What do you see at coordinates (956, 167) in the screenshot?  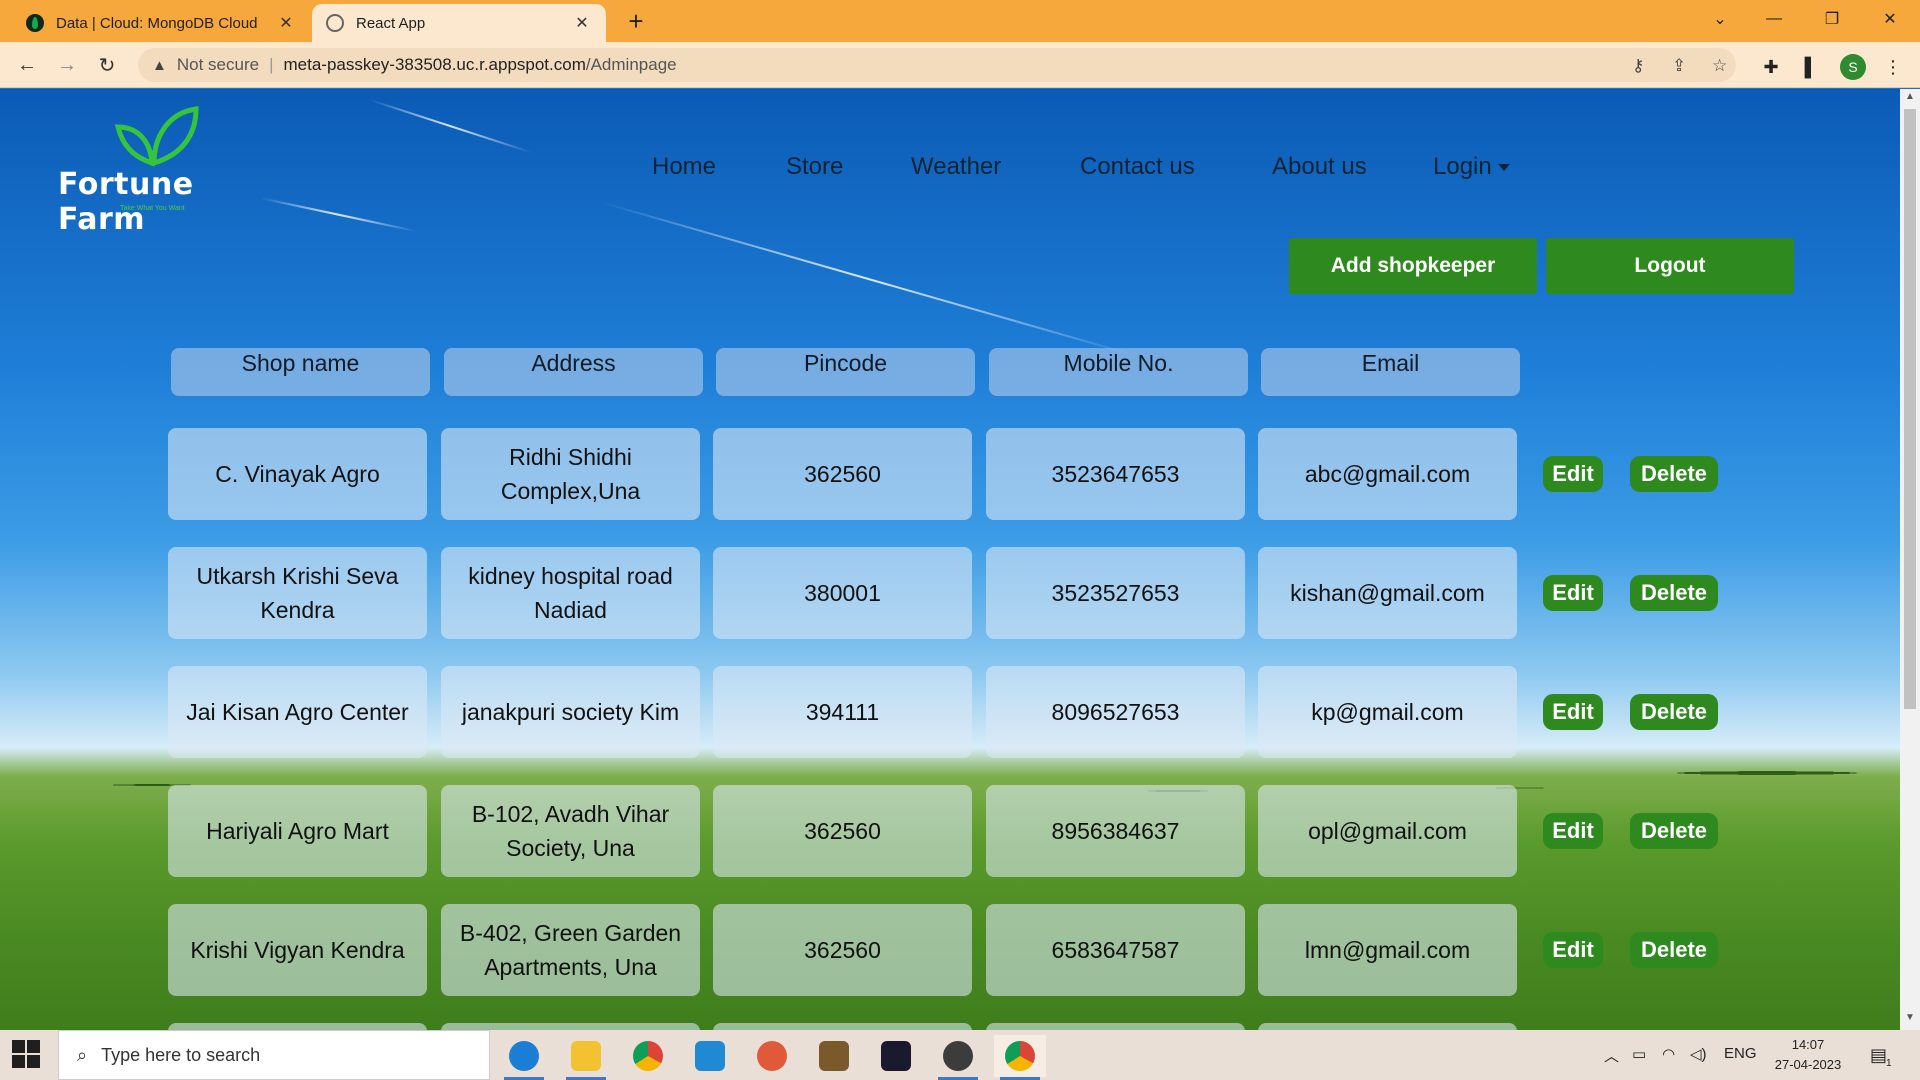 I see `nav-weather: Weather` at bounding box center [956, 167].